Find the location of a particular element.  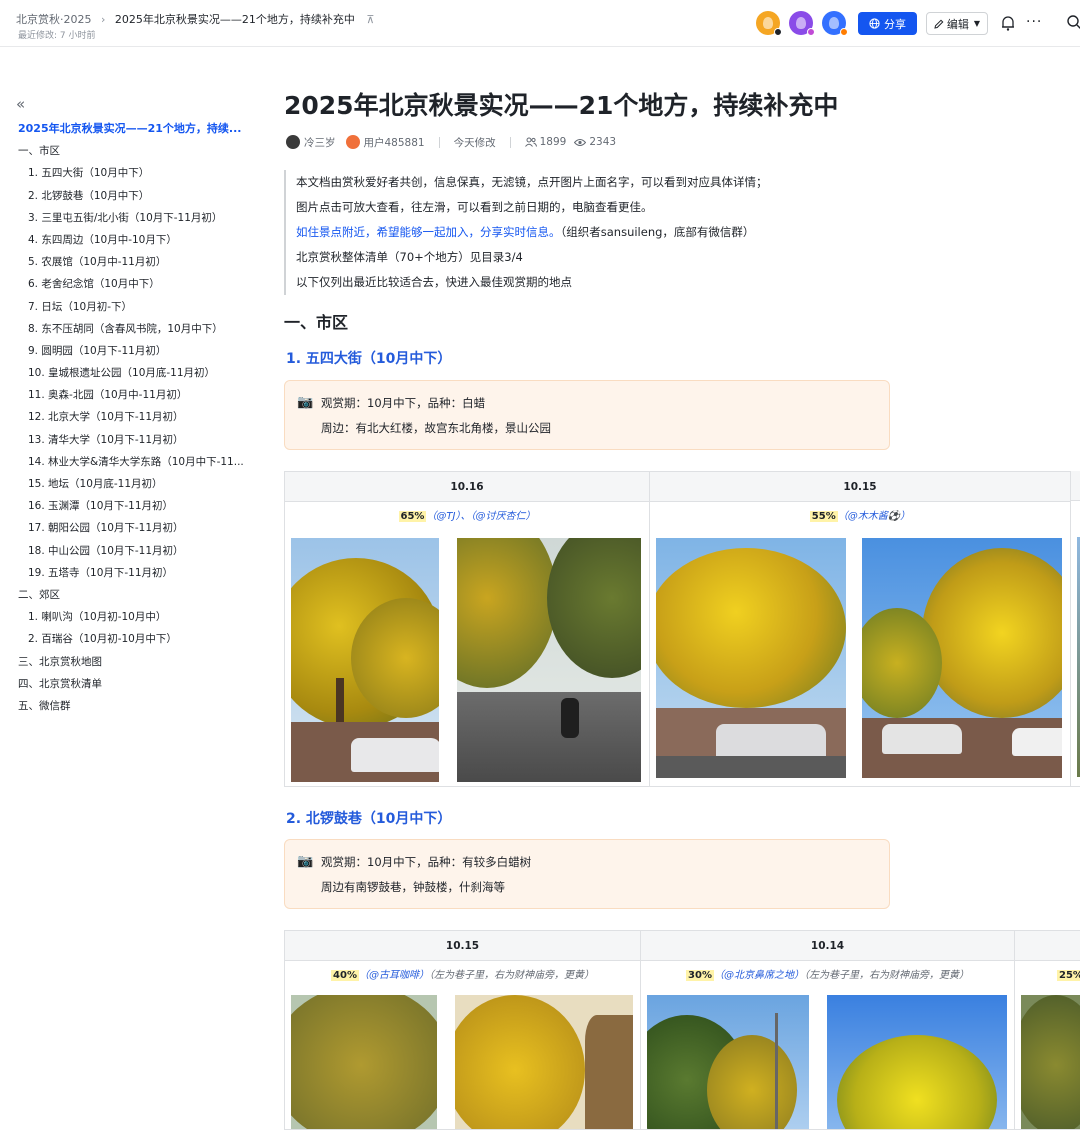

bell-icon is located at coordinates (1008, 23).